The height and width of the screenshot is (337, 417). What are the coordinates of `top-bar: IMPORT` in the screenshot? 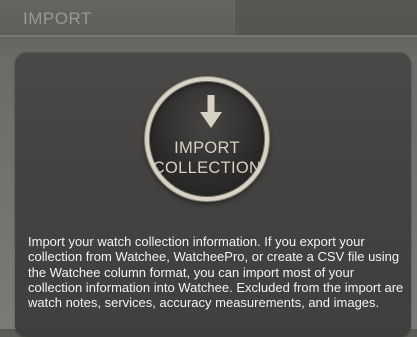 It's located at (208, 18).